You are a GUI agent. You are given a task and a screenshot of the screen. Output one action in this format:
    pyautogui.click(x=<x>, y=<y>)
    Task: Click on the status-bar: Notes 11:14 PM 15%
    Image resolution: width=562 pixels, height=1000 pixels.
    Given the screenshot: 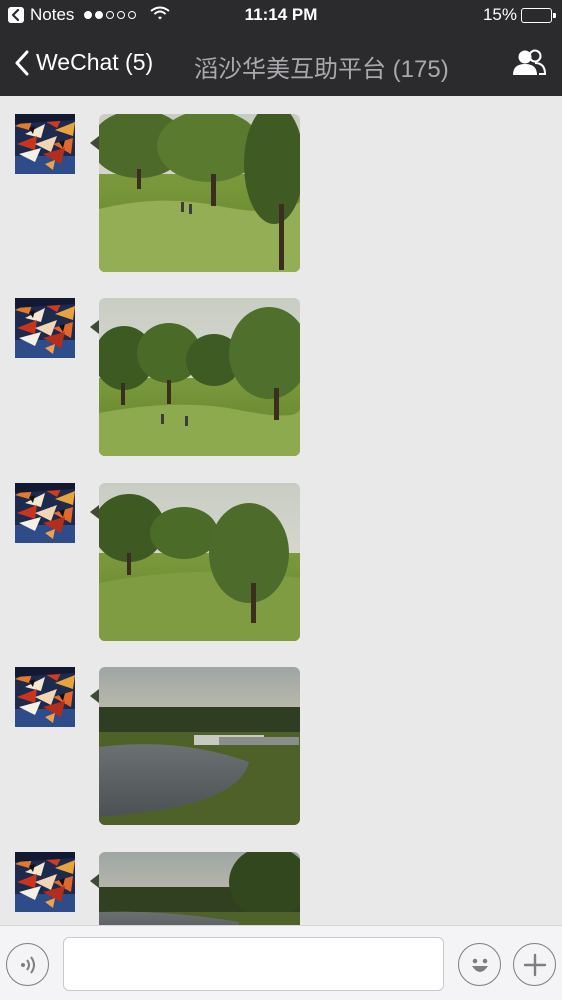 What is the action you would take?
    pyautogui.click(x=281, y=16)
    